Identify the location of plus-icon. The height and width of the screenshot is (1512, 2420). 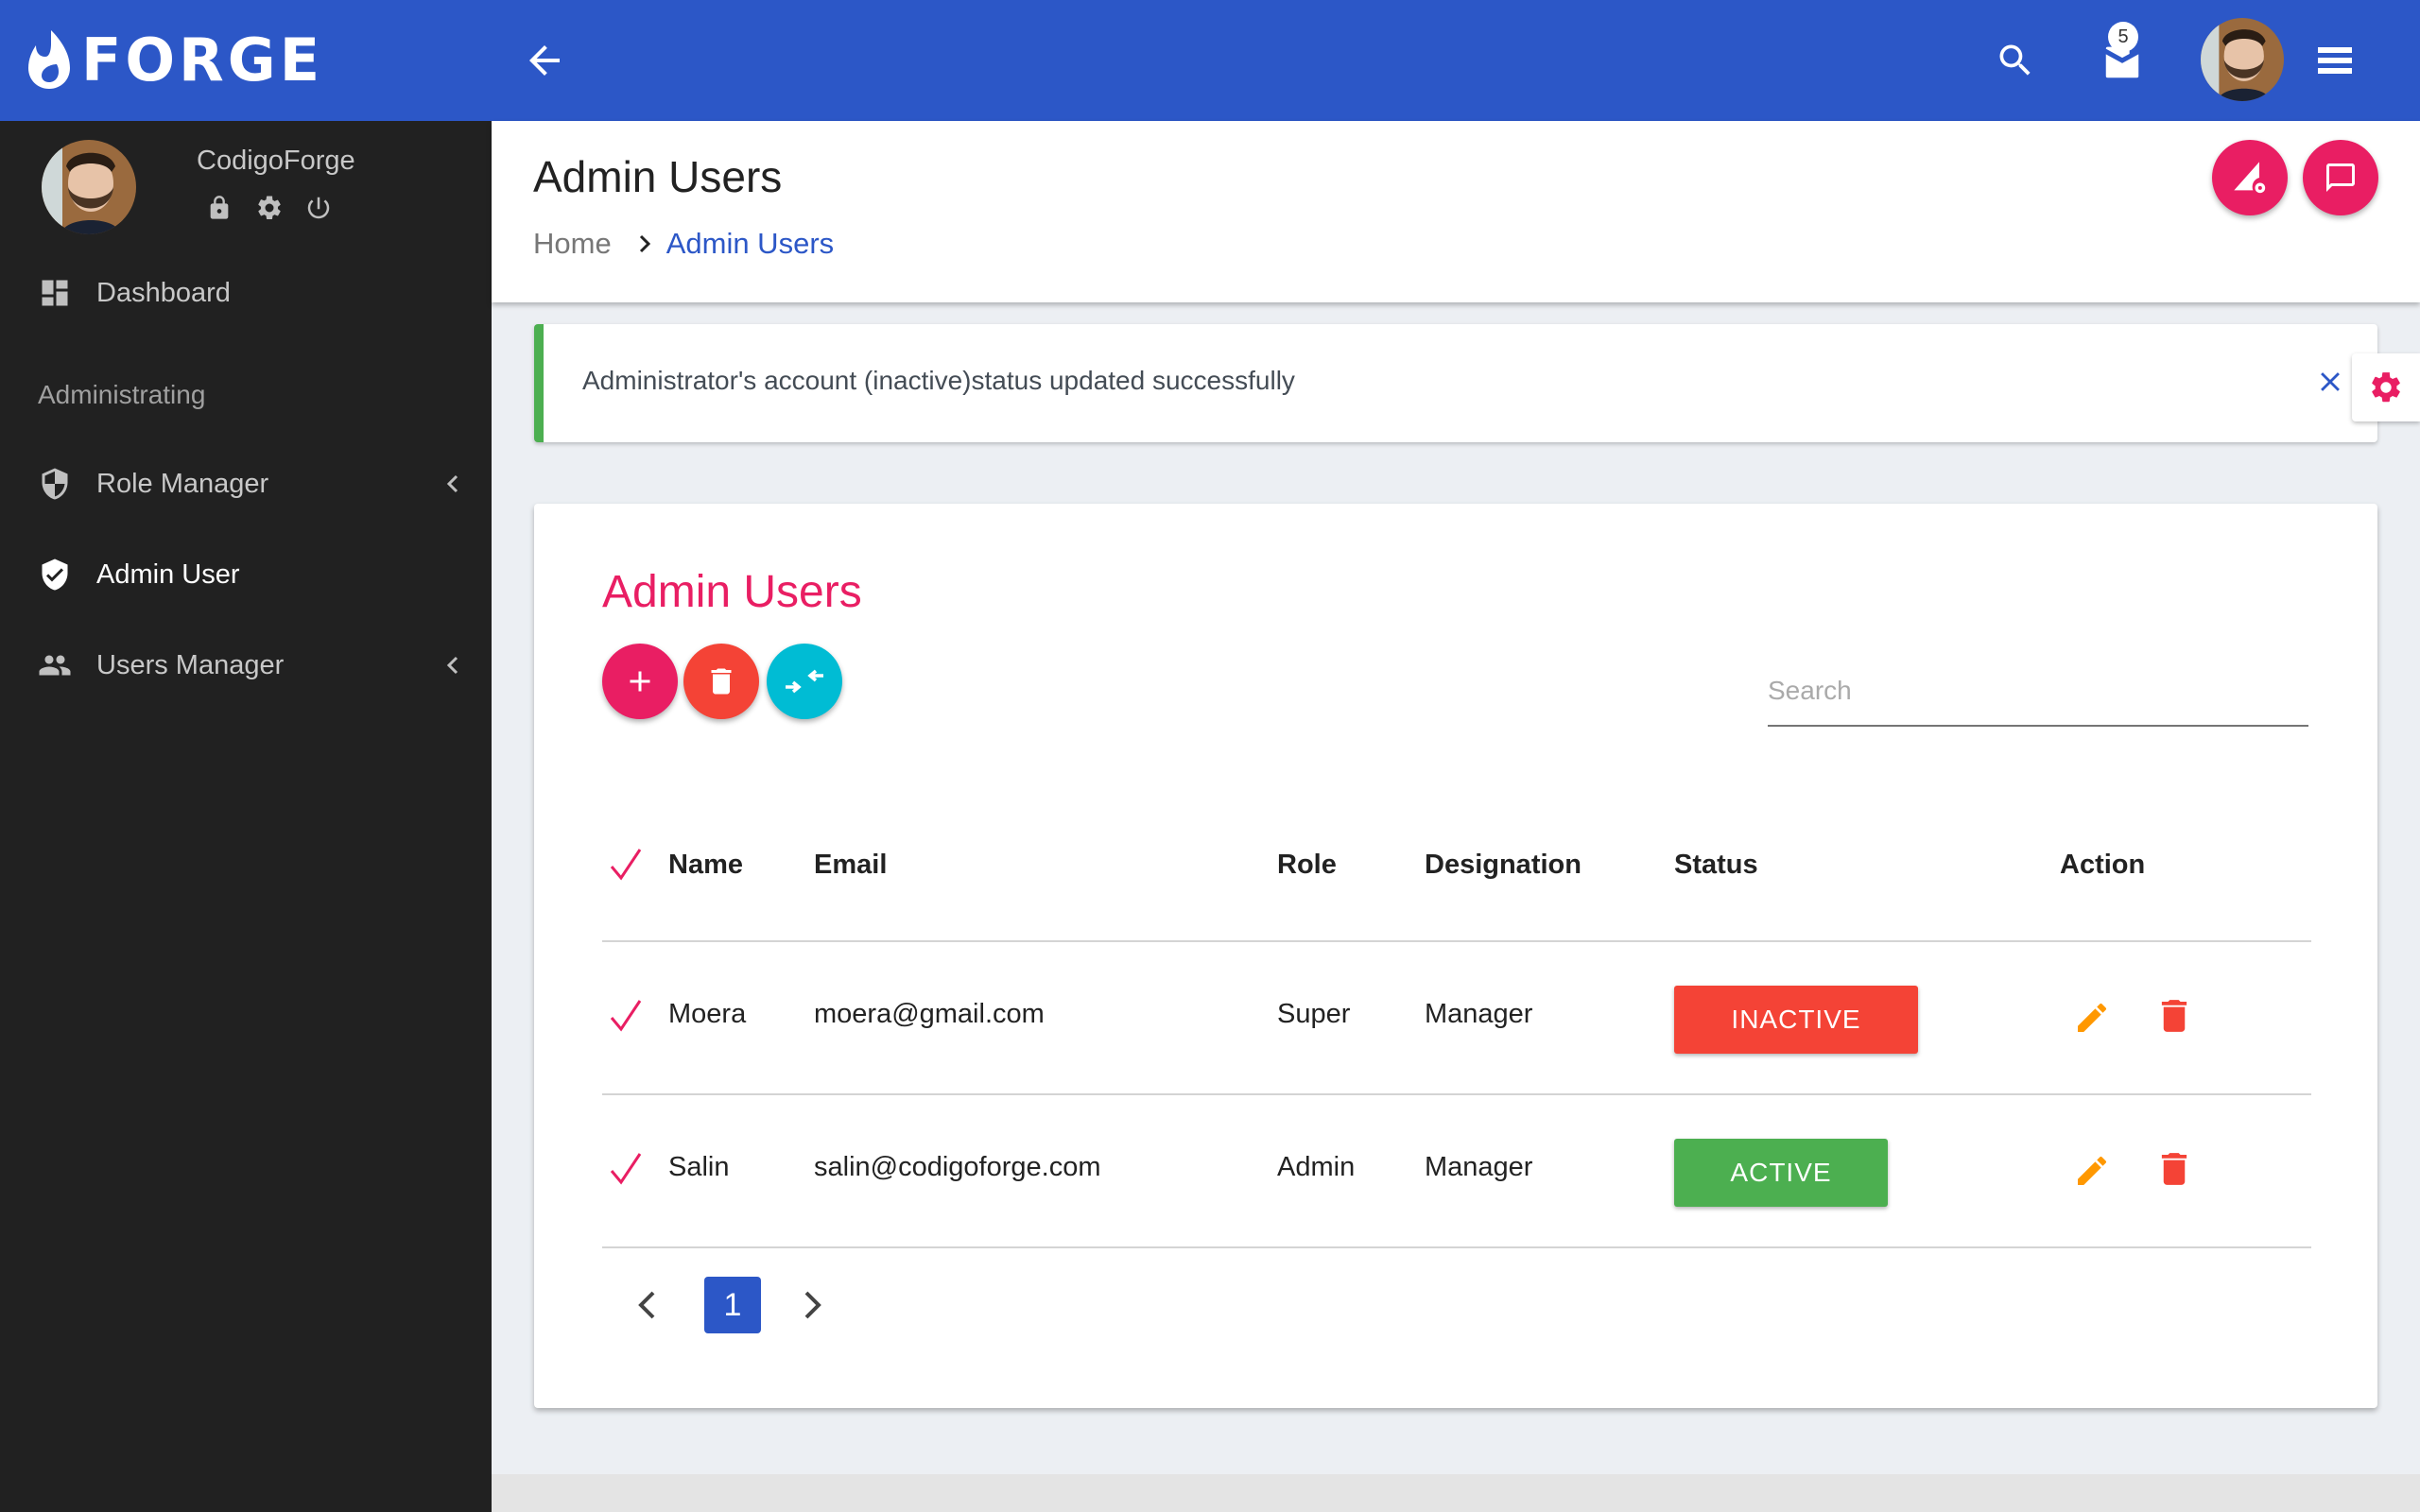
(640, 681).